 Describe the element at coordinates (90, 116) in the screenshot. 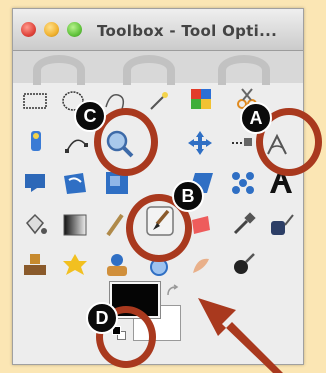

I see `badge-c: C` at that location.